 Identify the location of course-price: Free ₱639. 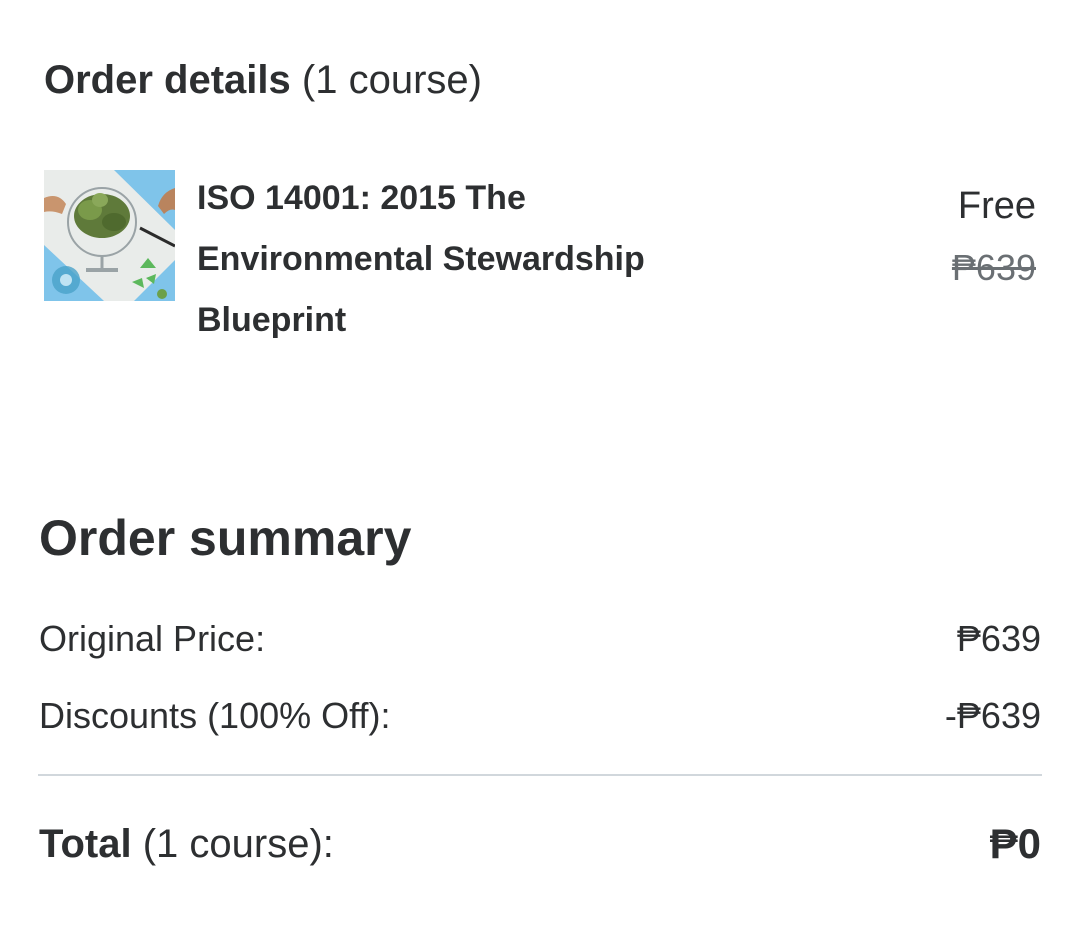
(994, 237).